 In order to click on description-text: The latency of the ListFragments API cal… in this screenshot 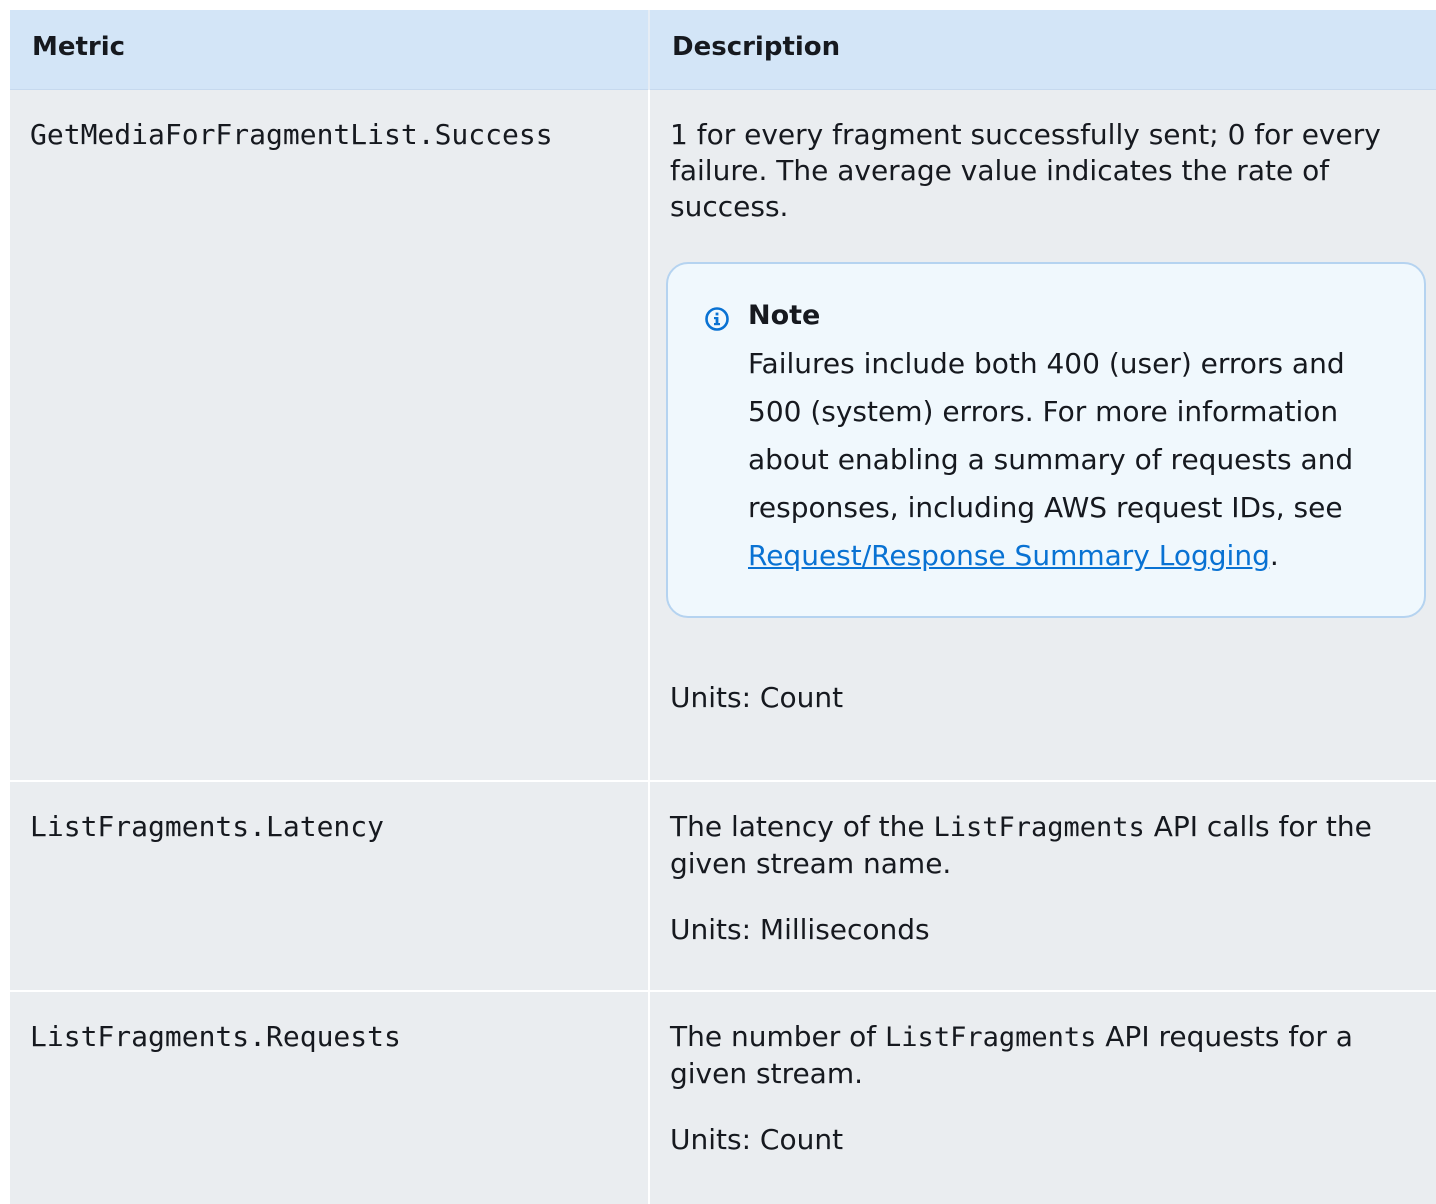, I will do `click(1021, 845)`.